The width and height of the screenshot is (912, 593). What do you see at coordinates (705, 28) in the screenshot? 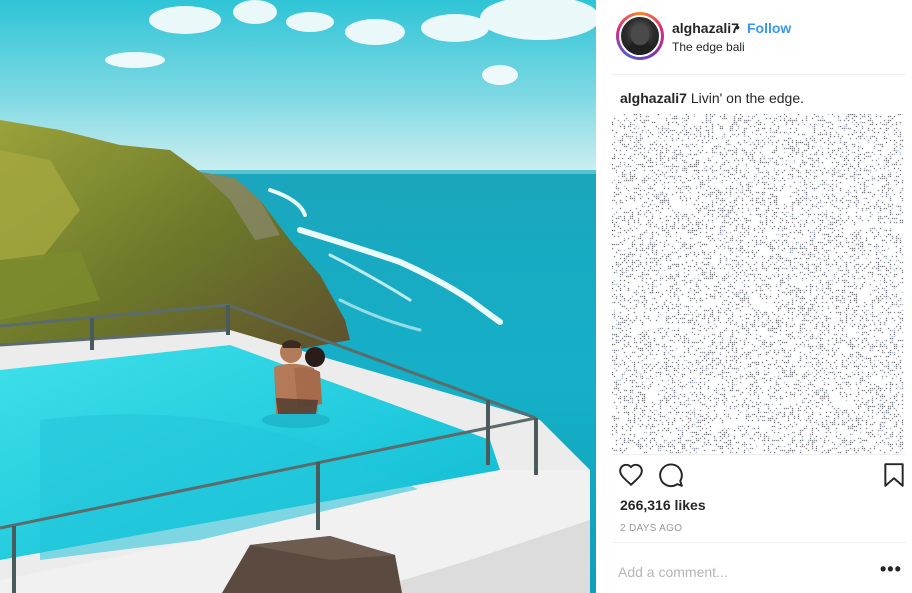
I see `author-username: alghazali7` at bounding box center [705, 28].